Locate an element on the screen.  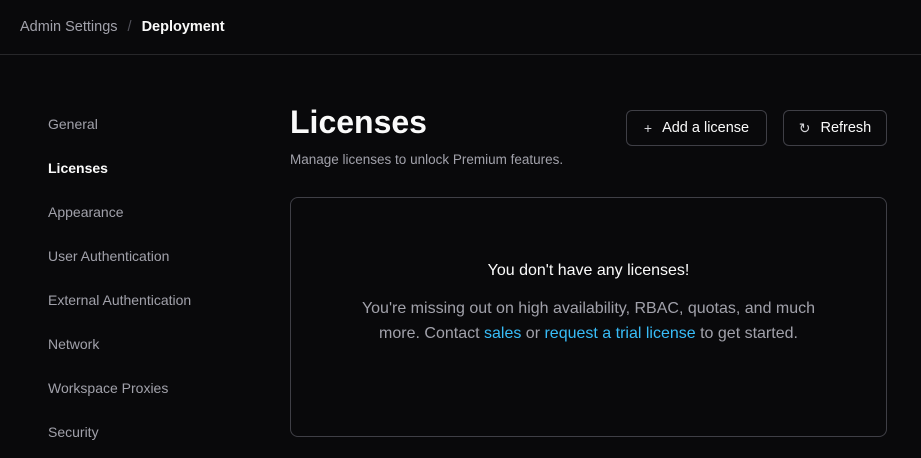
add-license-button: + Add a license is located at coordinates (696, 128).